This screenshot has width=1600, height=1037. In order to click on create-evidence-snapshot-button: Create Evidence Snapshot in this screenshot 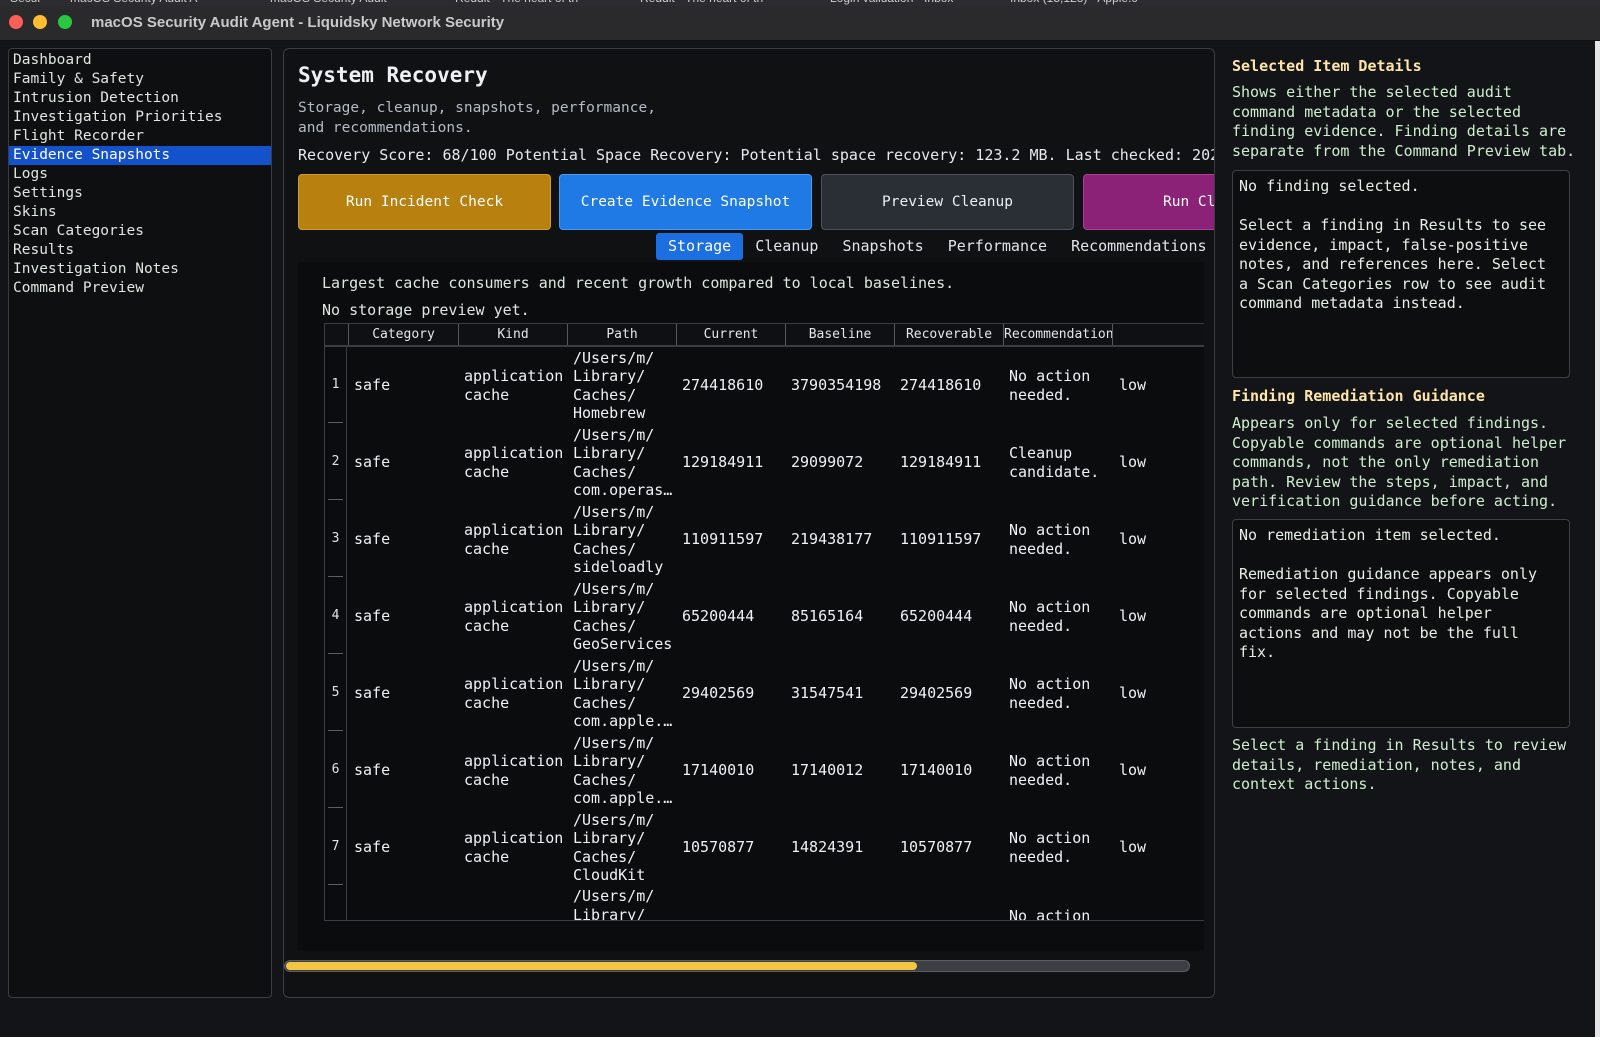, I will do `click(685, 202)`.